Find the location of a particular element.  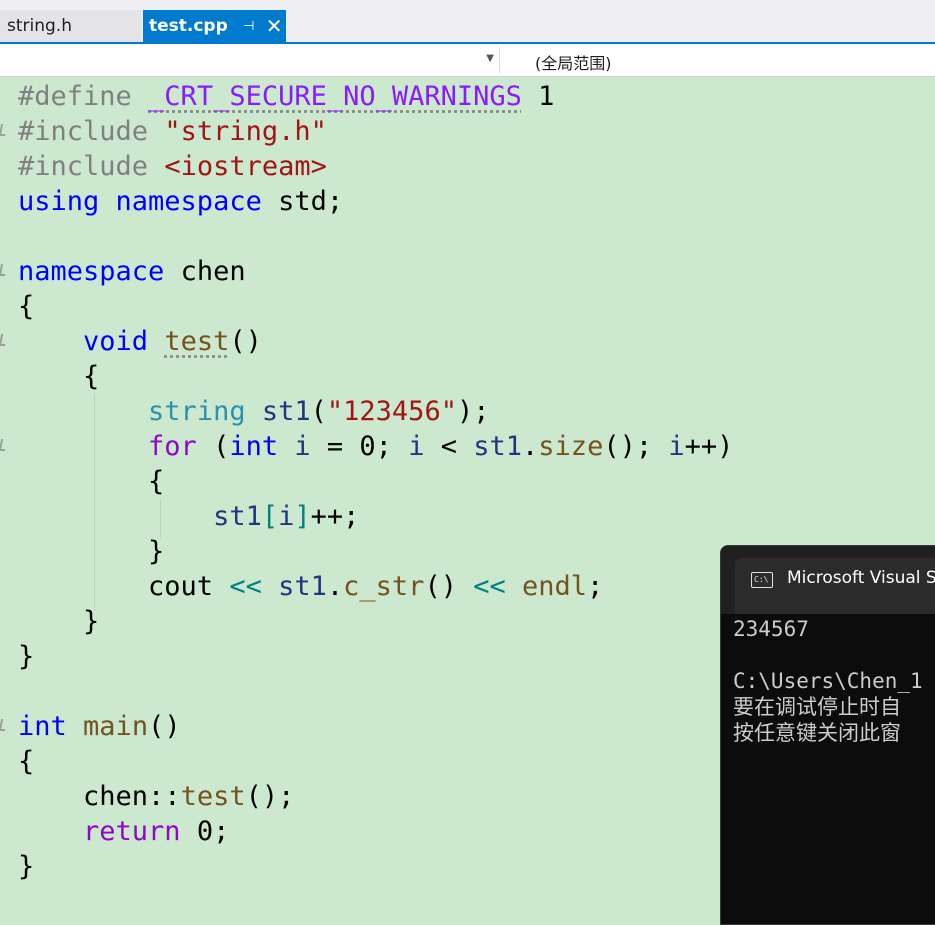

code-line-2: #include "string.h" is located at coordinates (172, 131).